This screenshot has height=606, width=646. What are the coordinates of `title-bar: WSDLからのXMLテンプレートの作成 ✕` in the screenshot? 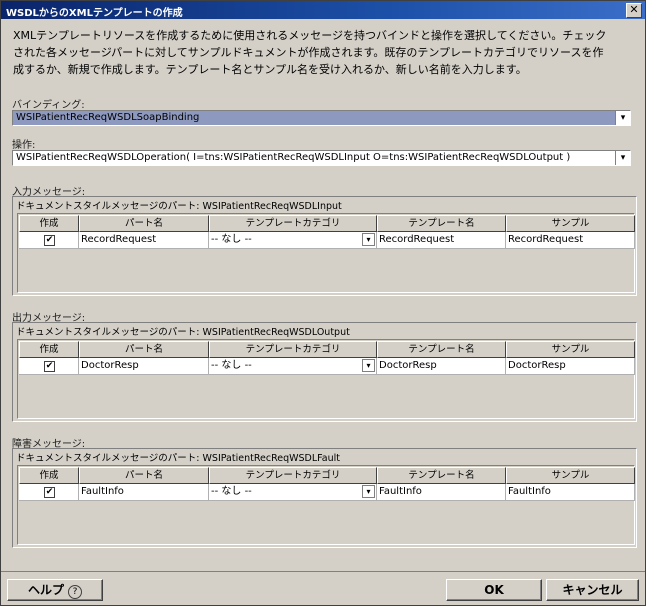 It's located at (323, 10).